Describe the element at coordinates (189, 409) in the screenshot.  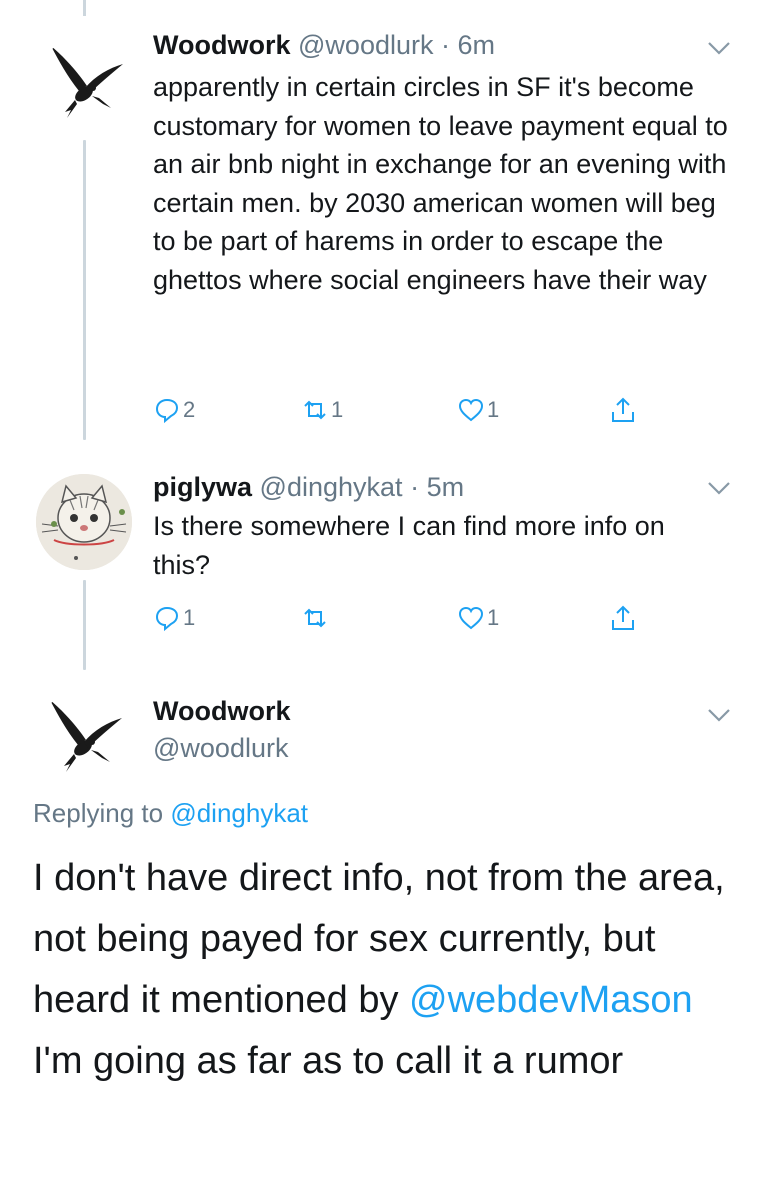
I see `reply-count: 2` at that location.